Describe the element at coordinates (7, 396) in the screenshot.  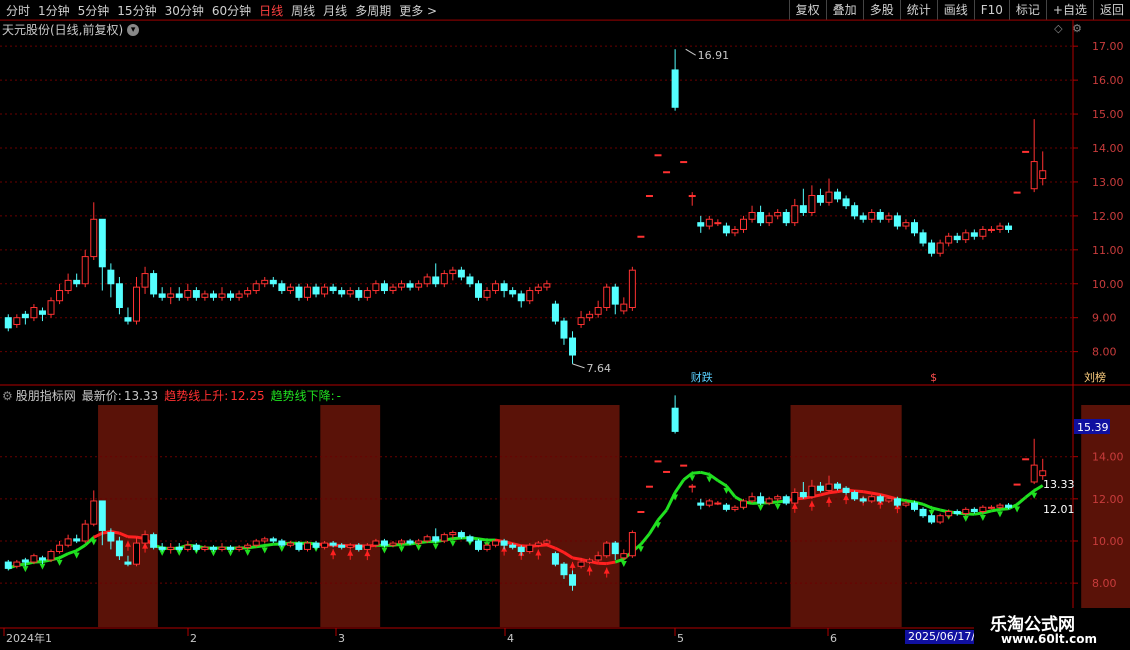
I see `settings-icon: ⚙` at that location.